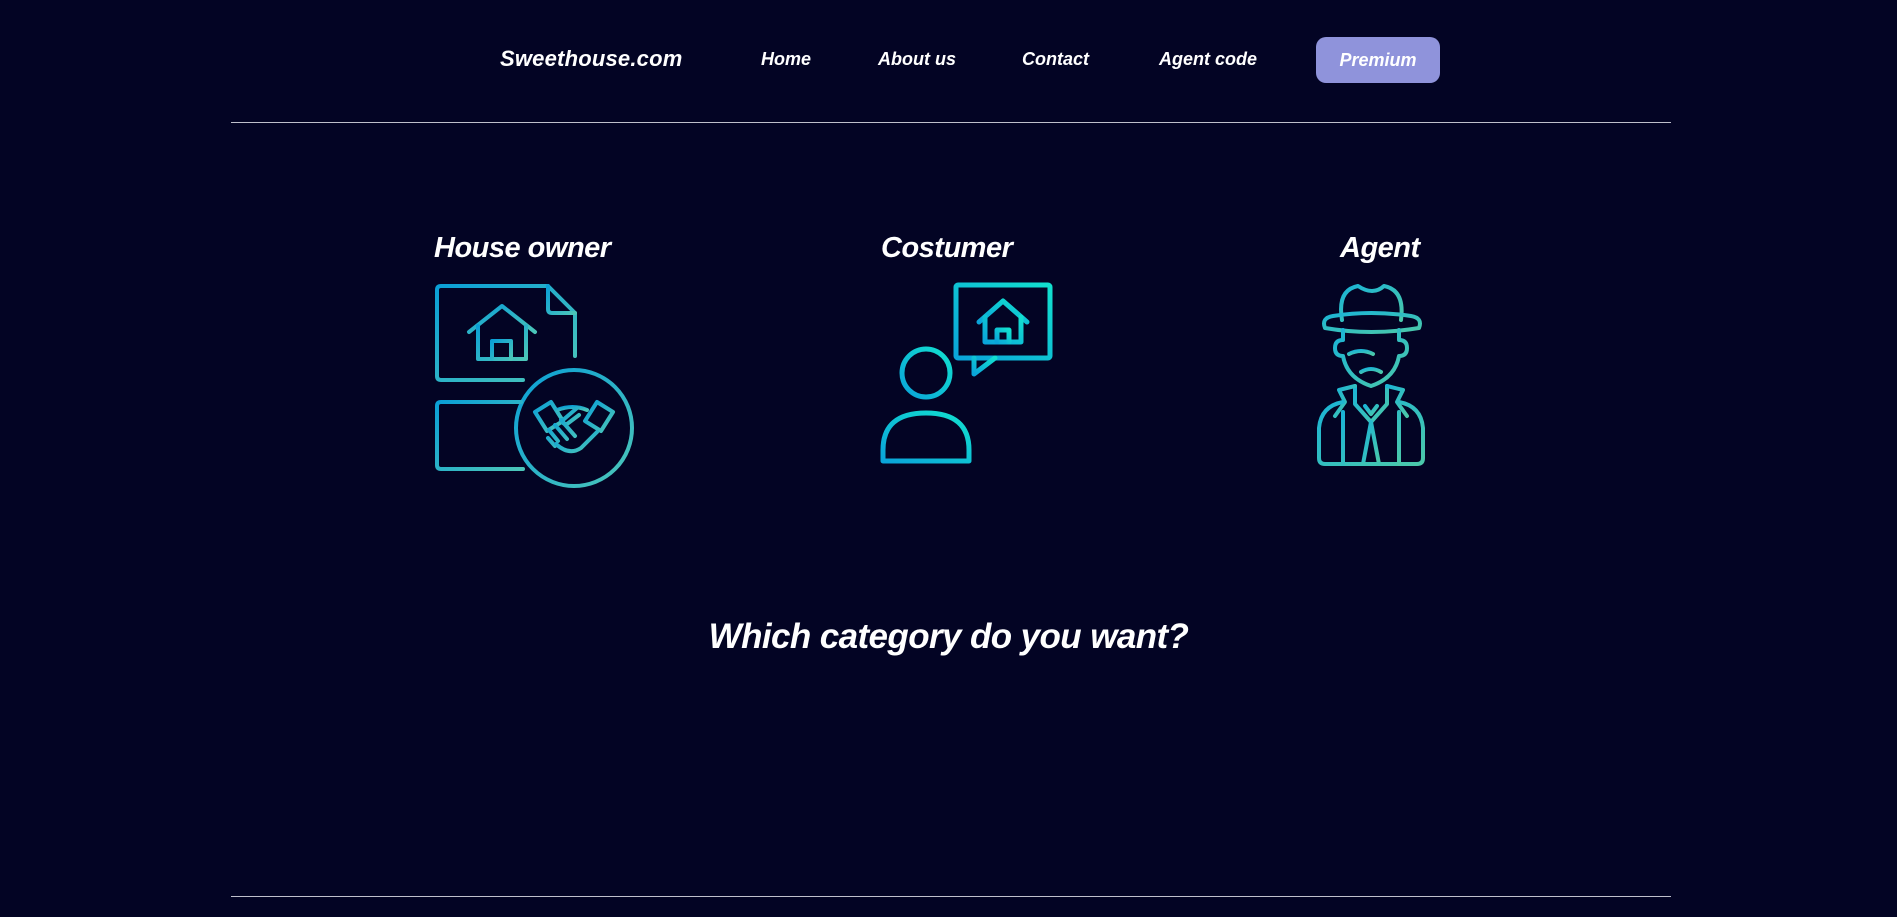 The image size is (1897, 917). I want to click on nav-link-home: Home, so click(786, 59).